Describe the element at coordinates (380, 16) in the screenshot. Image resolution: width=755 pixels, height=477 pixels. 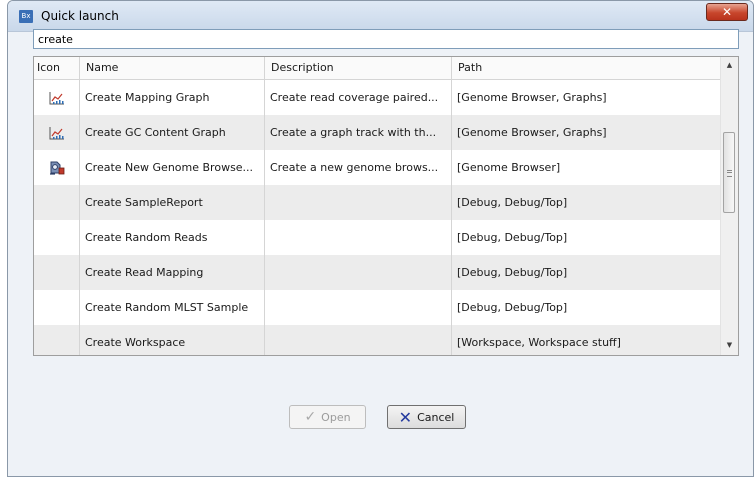
I see `title-bar: Bx Quick launch ✕` at that location.